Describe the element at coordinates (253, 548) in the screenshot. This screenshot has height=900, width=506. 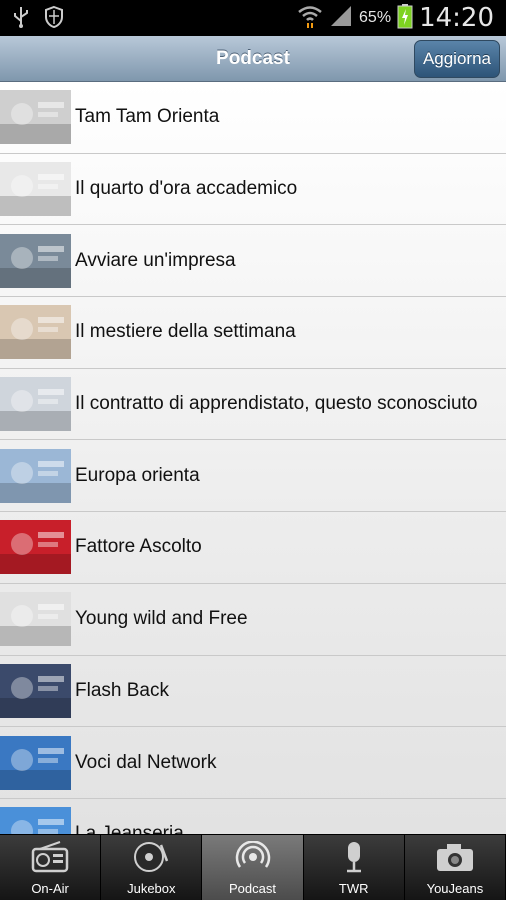
I see `list-item: Fattore Ascolto` at that location.